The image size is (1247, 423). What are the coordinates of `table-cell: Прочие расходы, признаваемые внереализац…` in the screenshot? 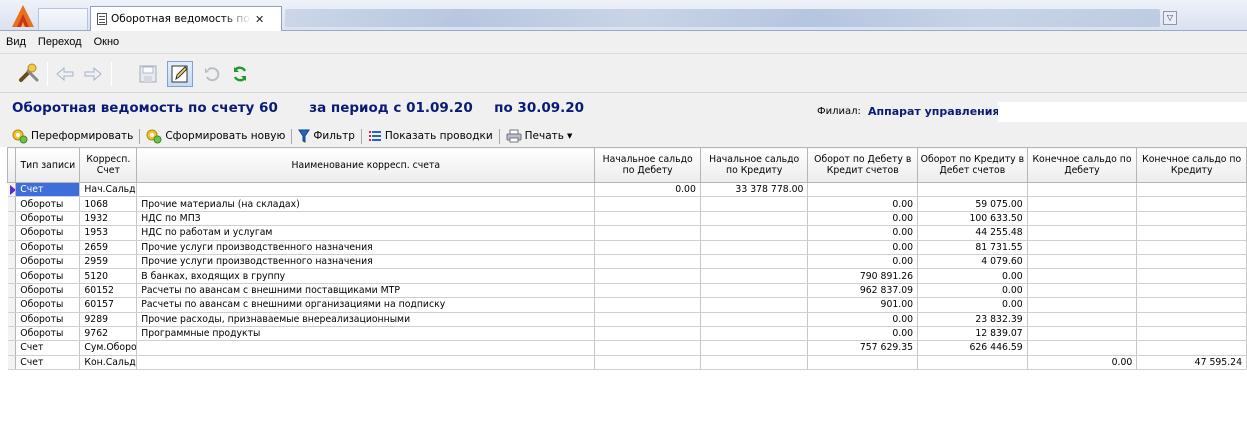 It's located at (366, 319).